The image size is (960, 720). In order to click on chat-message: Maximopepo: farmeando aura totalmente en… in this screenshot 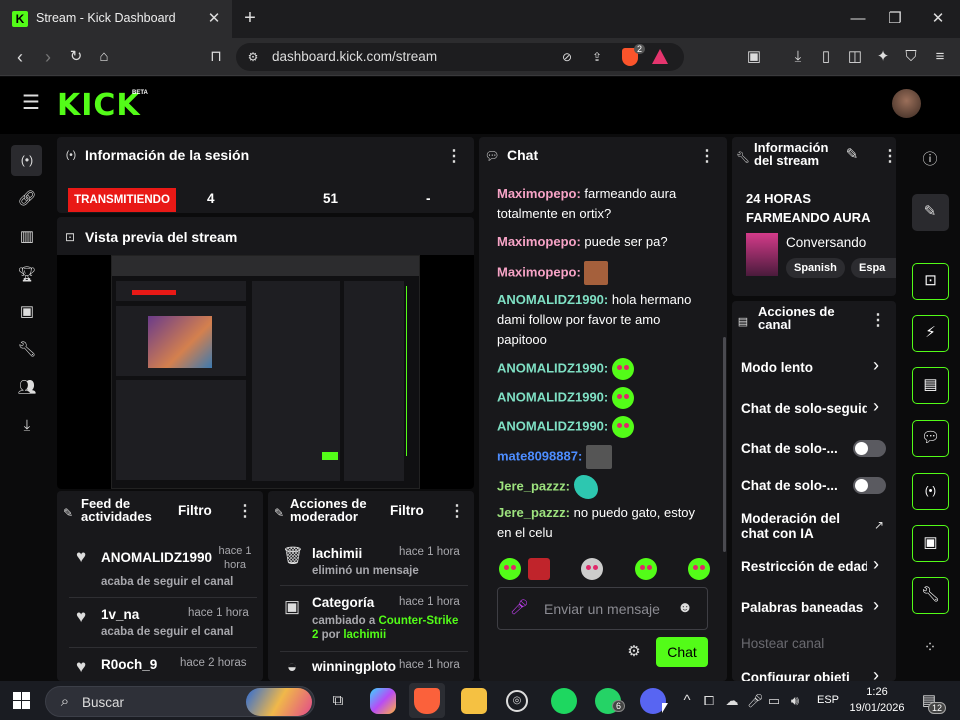, I will do `click(602, 204)`.